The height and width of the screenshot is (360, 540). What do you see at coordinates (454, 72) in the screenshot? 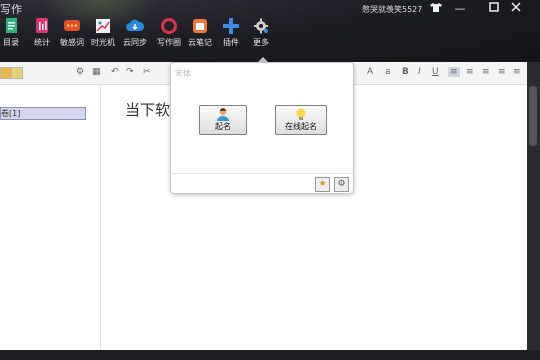
I see `align-left-icon: ≡` at bounding box center [454, 72].